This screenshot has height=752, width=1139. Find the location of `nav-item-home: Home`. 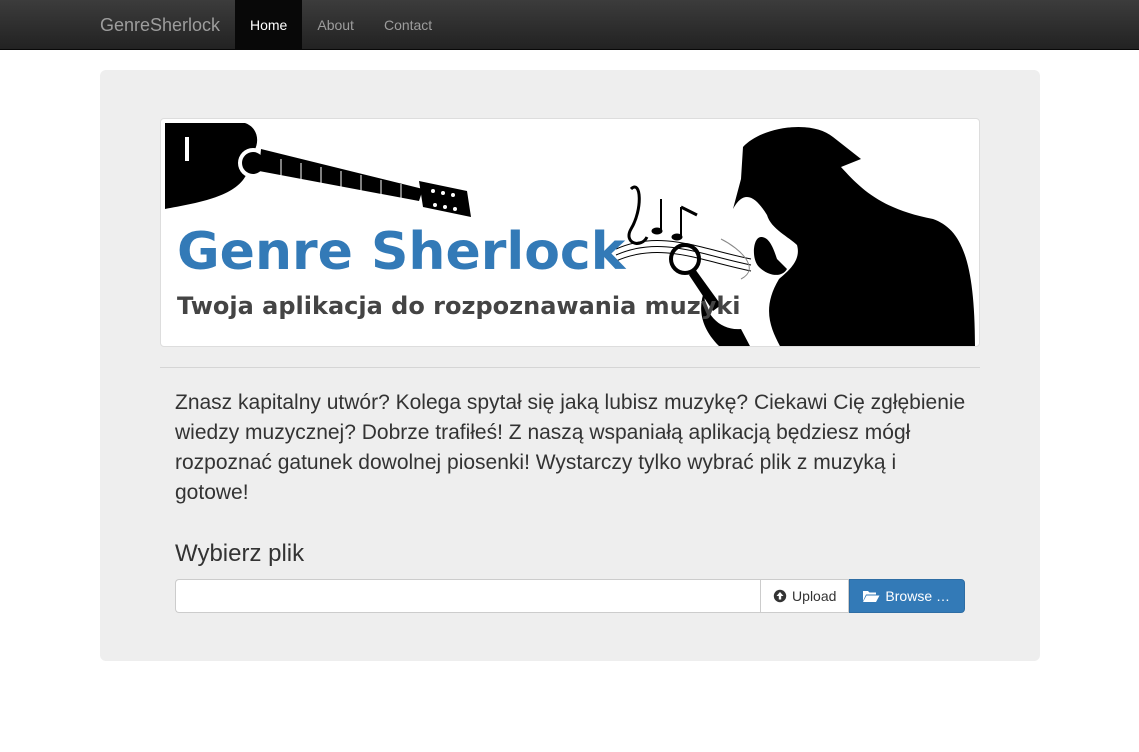

nav-item-home: Home is located at coordinates (269, 25).